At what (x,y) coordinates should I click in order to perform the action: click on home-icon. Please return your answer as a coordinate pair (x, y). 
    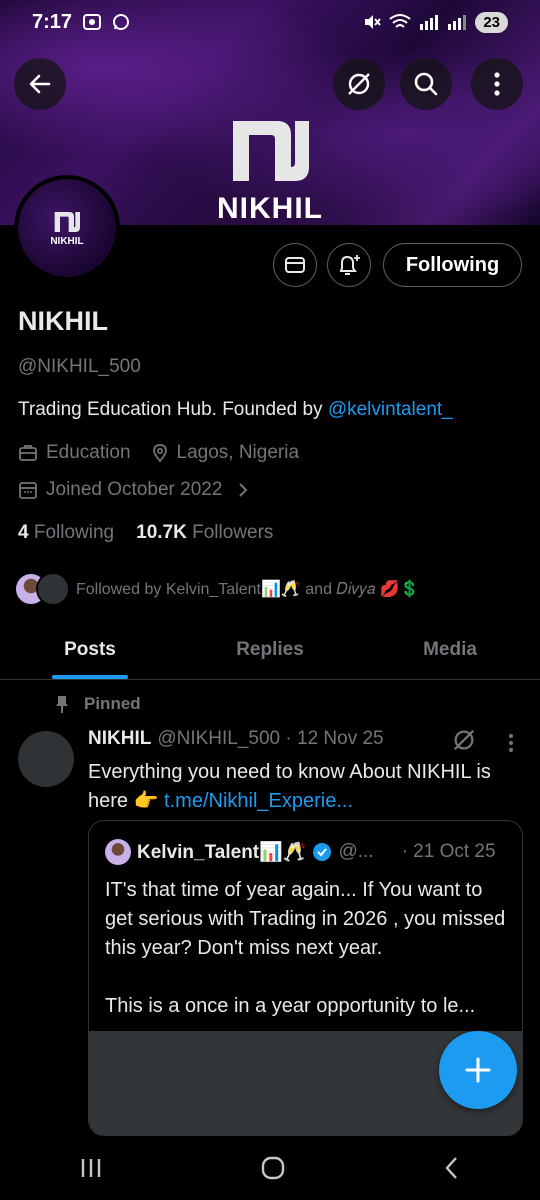
    Looking at the image, I should click on (273, 1168).